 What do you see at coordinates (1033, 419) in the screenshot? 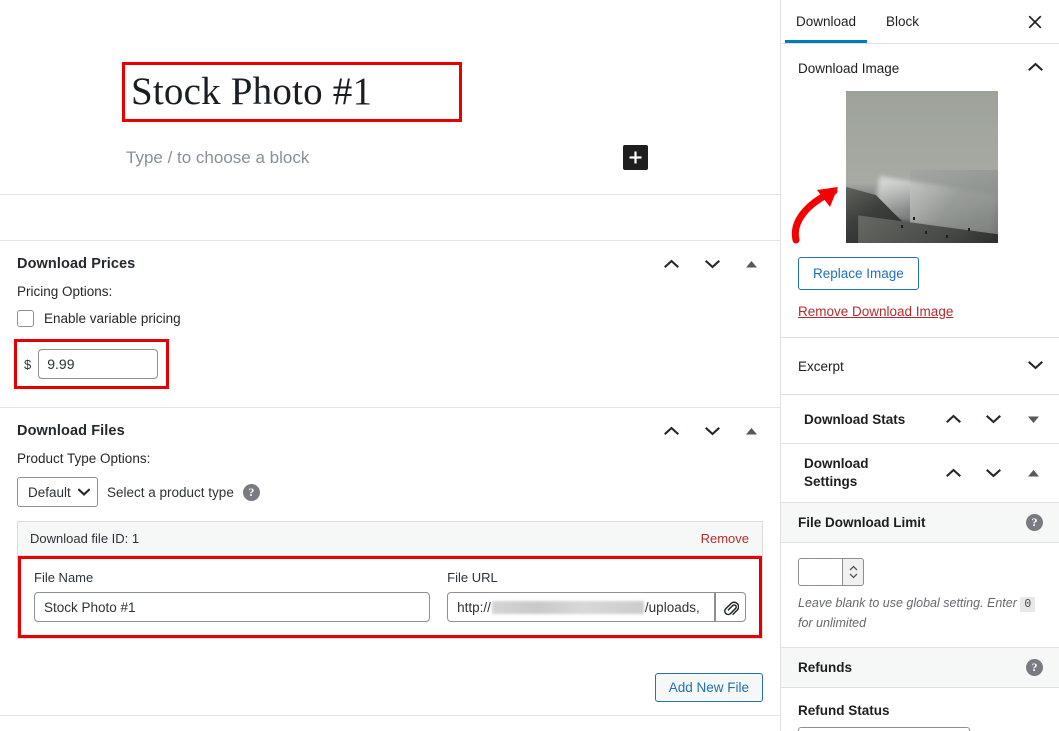
I see `expand-triangle-icon` at bounding box center [1033, 419].